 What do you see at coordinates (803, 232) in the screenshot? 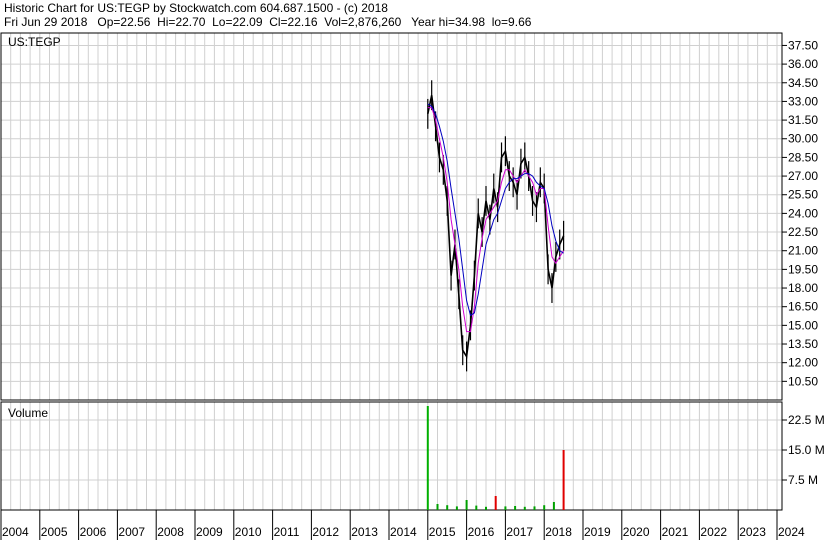
I see `price-tick-label: 22.50` at bounding box center [803, 232].